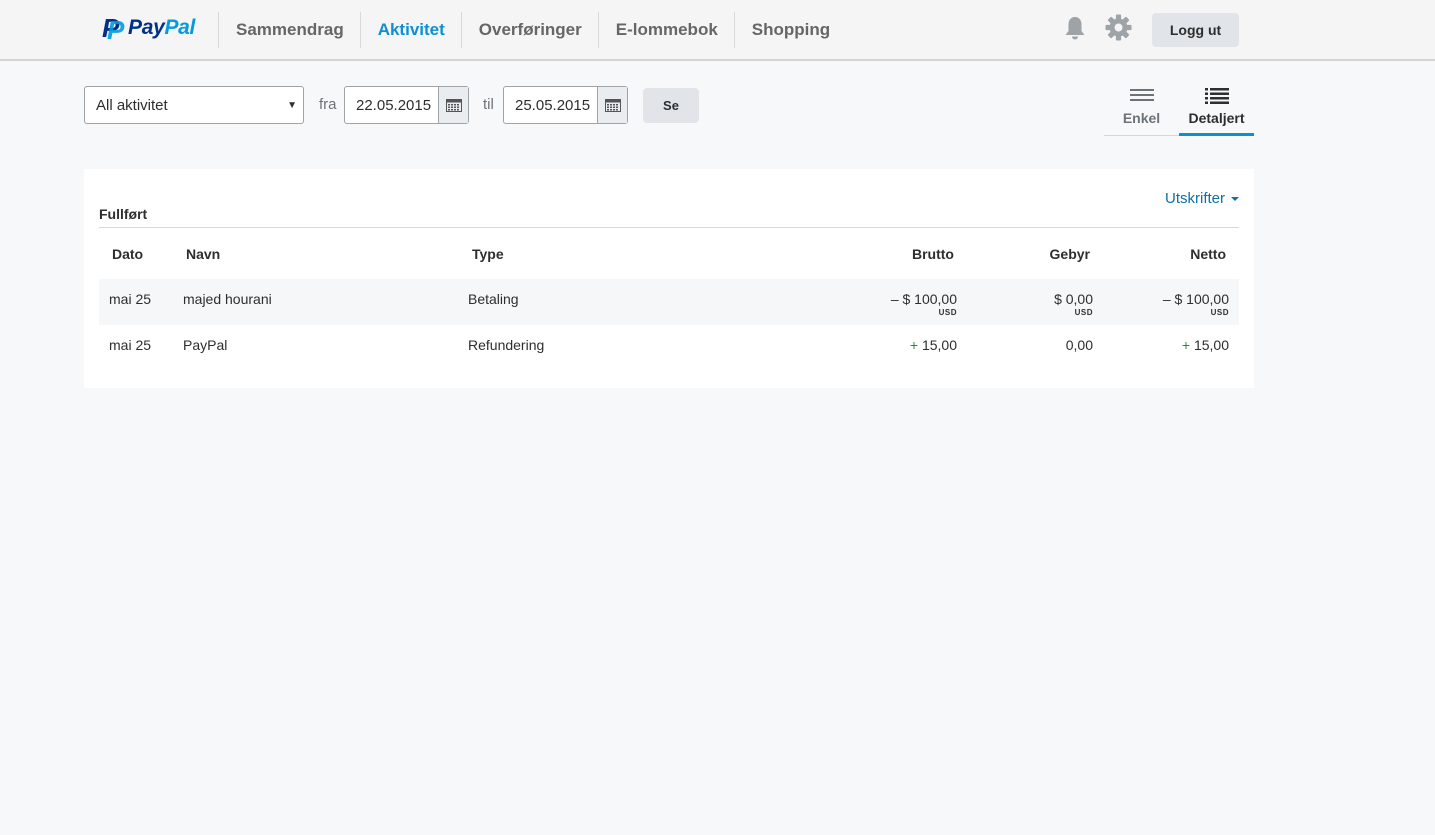  I want to click on to-label: til, so click(488, 104).